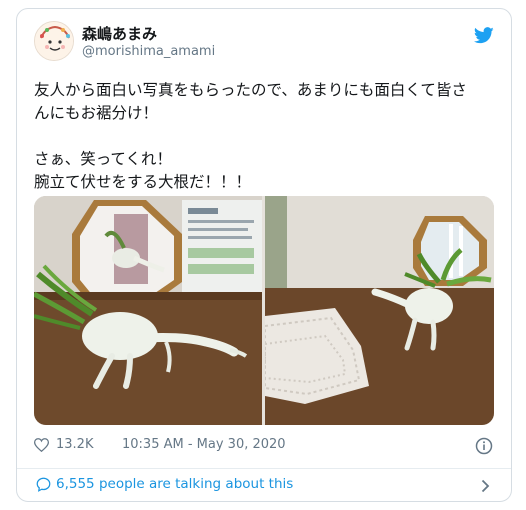 The height and width of the screenshot is (510, 526). What do you see at coordinates (96, 113) in the screenshot?
I see `tweet-line: んにもお裾分け！` at bounding box center [96, 113].